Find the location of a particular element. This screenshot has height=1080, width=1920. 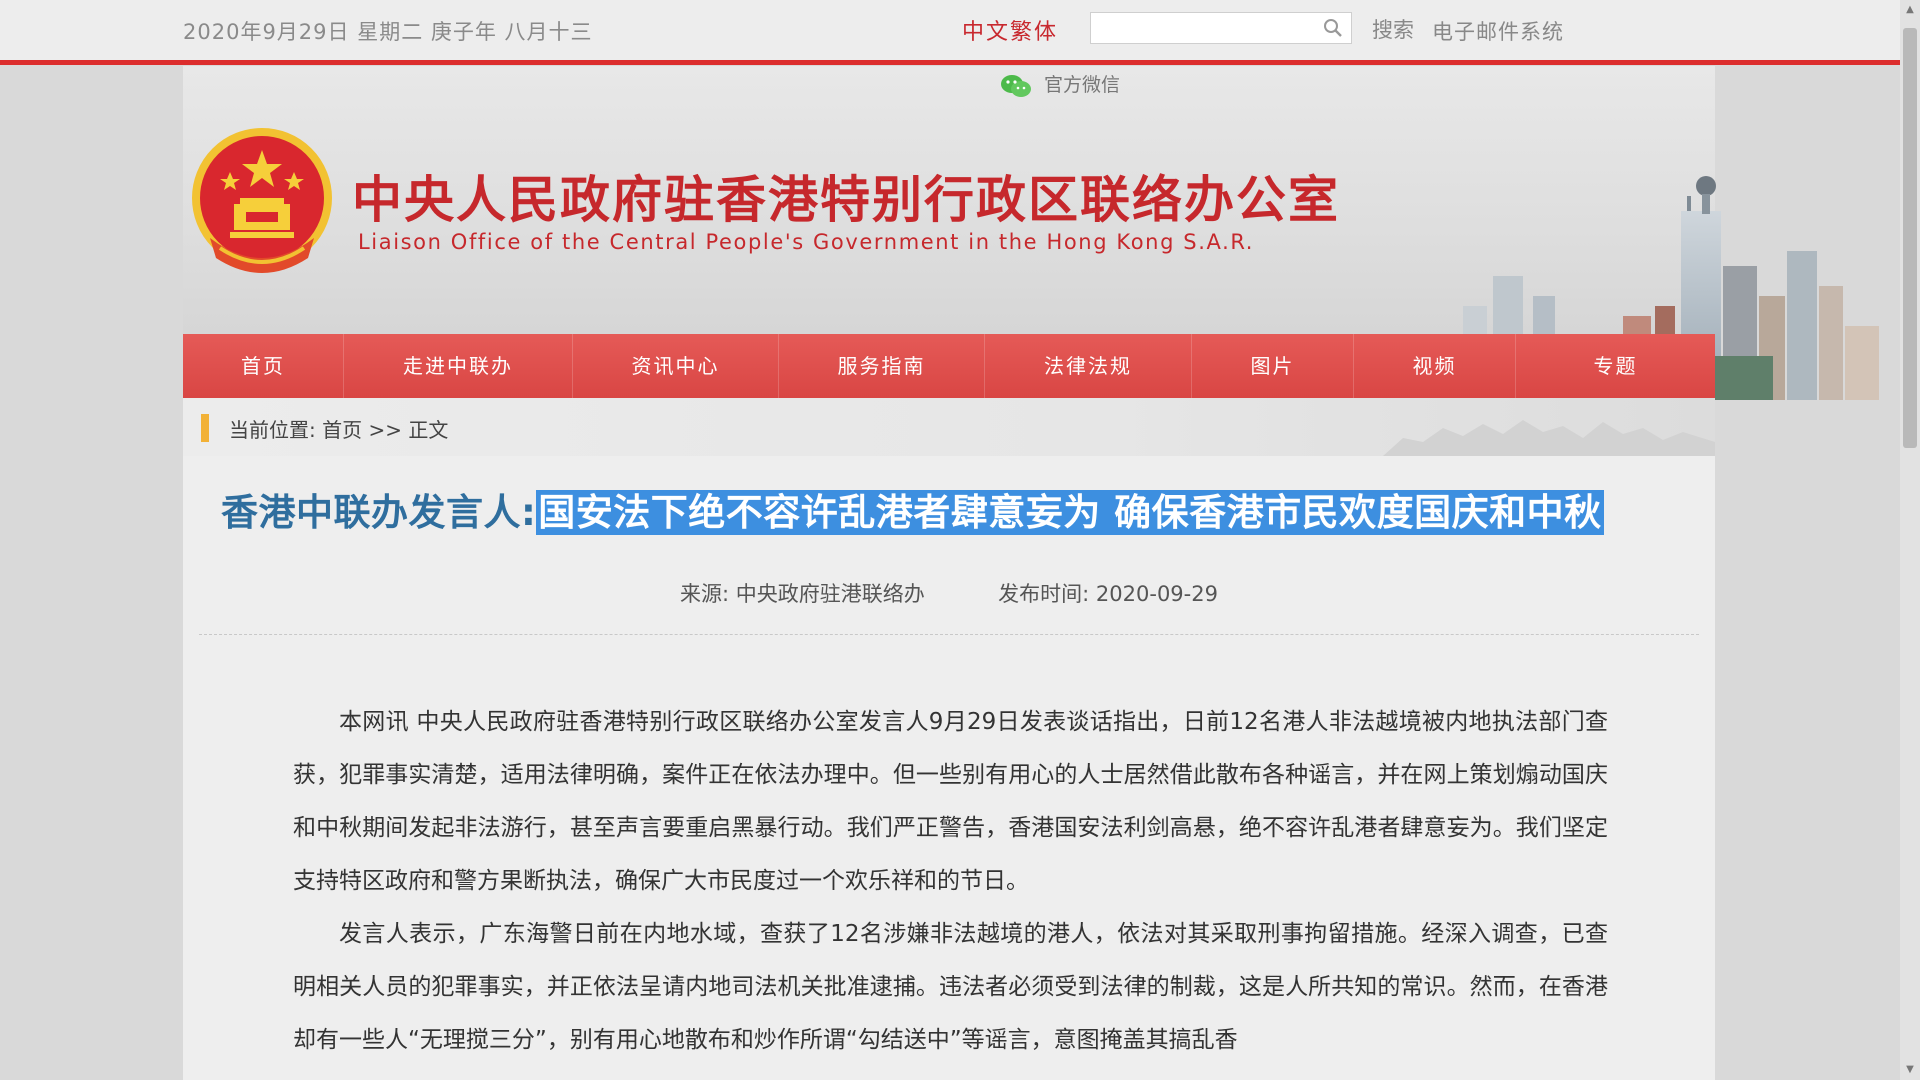

nav-item-home: 首页 is located at coordinates (263, 366).